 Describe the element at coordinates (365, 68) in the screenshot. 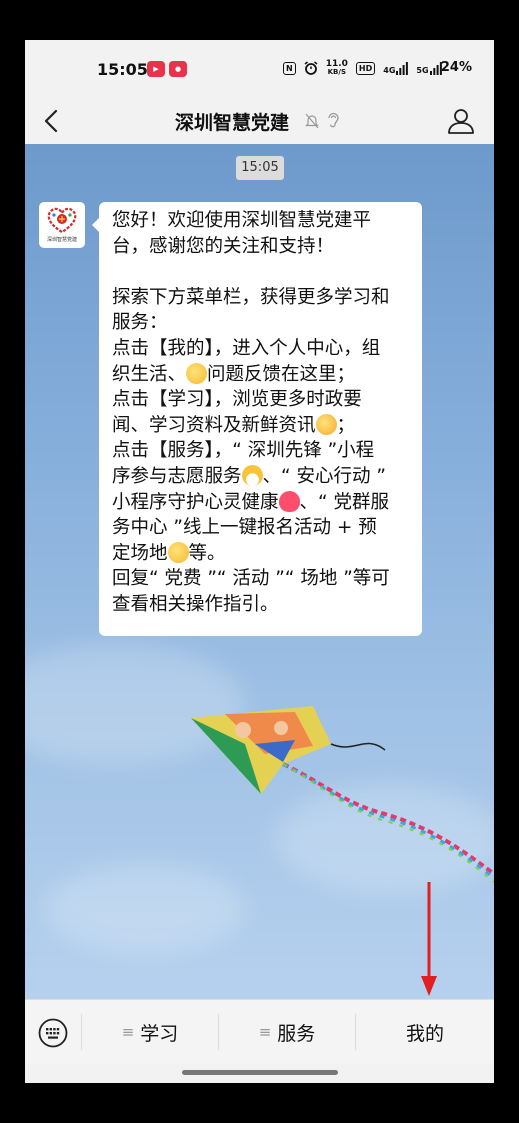

I see `hd-icon: HD` at that location.